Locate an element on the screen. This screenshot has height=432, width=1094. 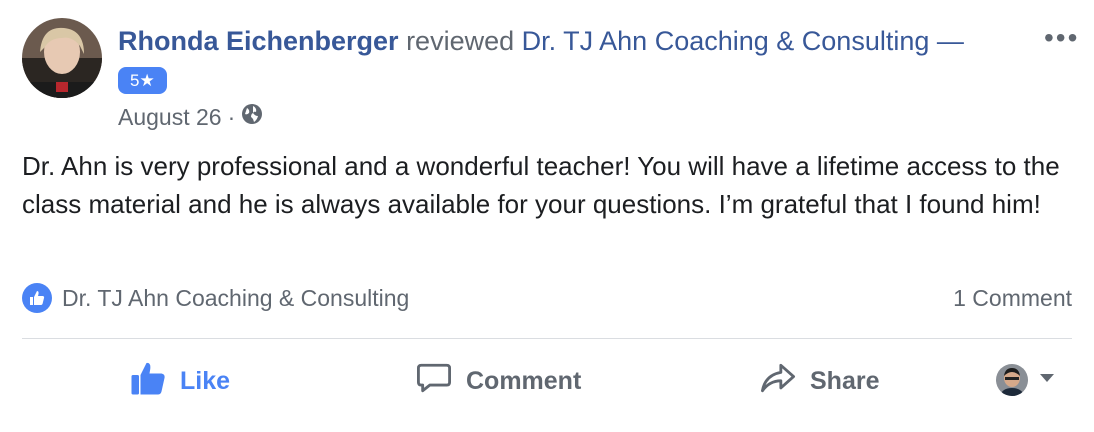
page-name-link: Dr. TJ Ahn Coaching & Consulting — is located at coordinates (743, 41).